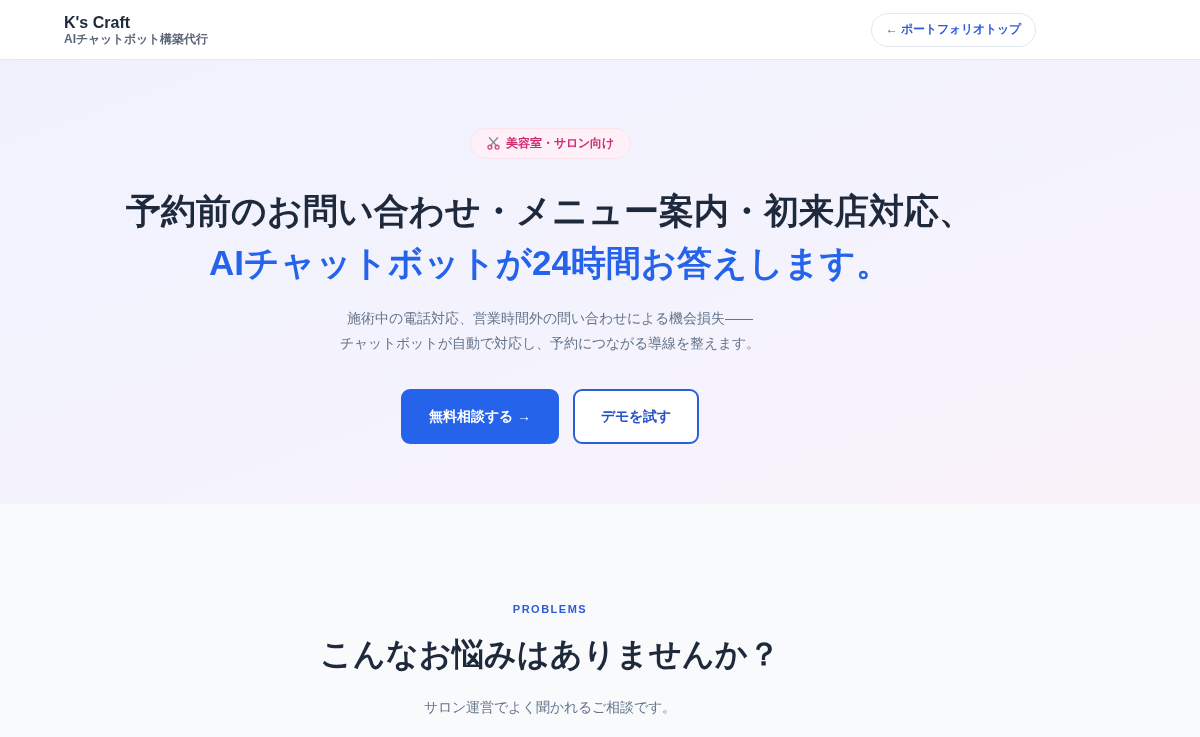 The height and width of the screenshot is (737, 1200). I want to click on brand-name: K's Craft, so click(98, 22).